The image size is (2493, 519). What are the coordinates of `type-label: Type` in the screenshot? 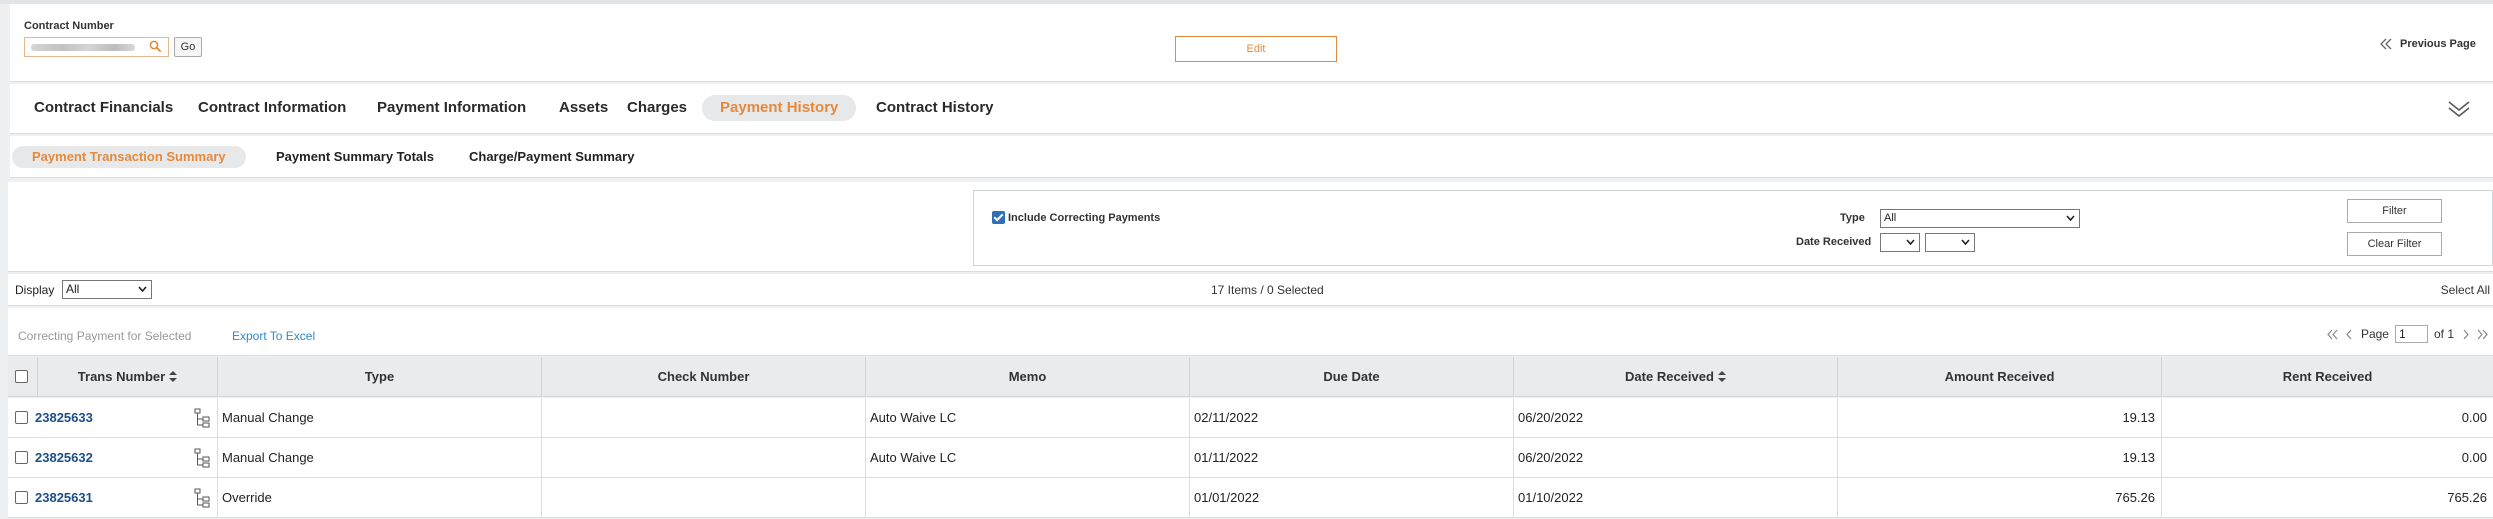 It's located at (1852, 218).